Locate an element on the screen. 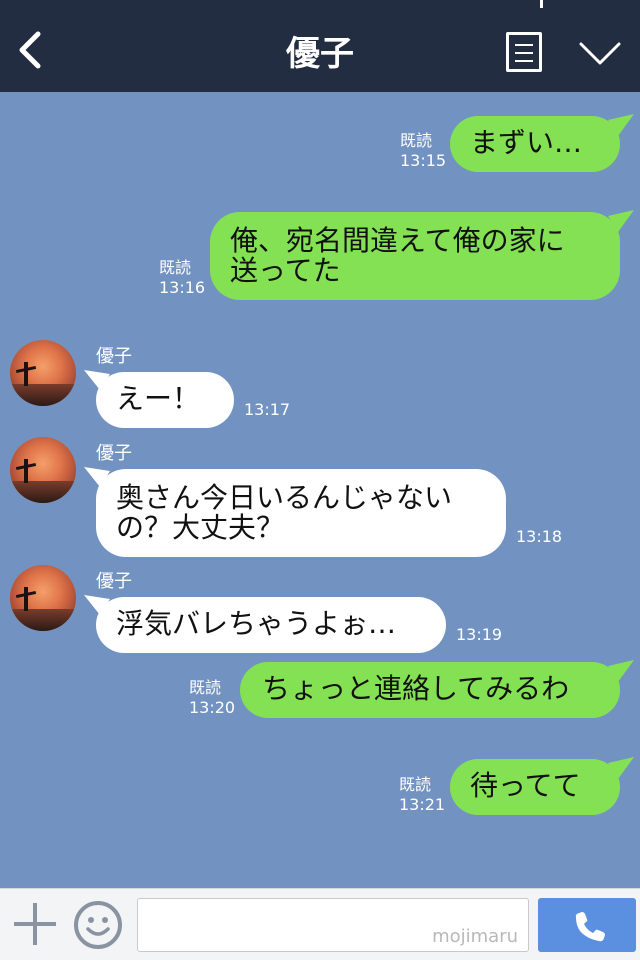  message-text: 待ってて is located at coordinates (525, 785).